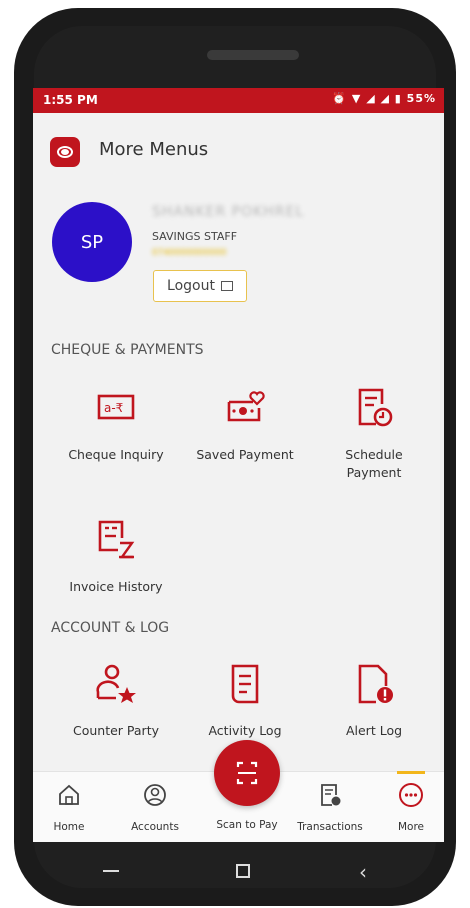 The image size is (470, 908). What do you see at coordinates (116, 683) in the screenshot?
I see `counter-party-icon` at bounding box center [116, 683].